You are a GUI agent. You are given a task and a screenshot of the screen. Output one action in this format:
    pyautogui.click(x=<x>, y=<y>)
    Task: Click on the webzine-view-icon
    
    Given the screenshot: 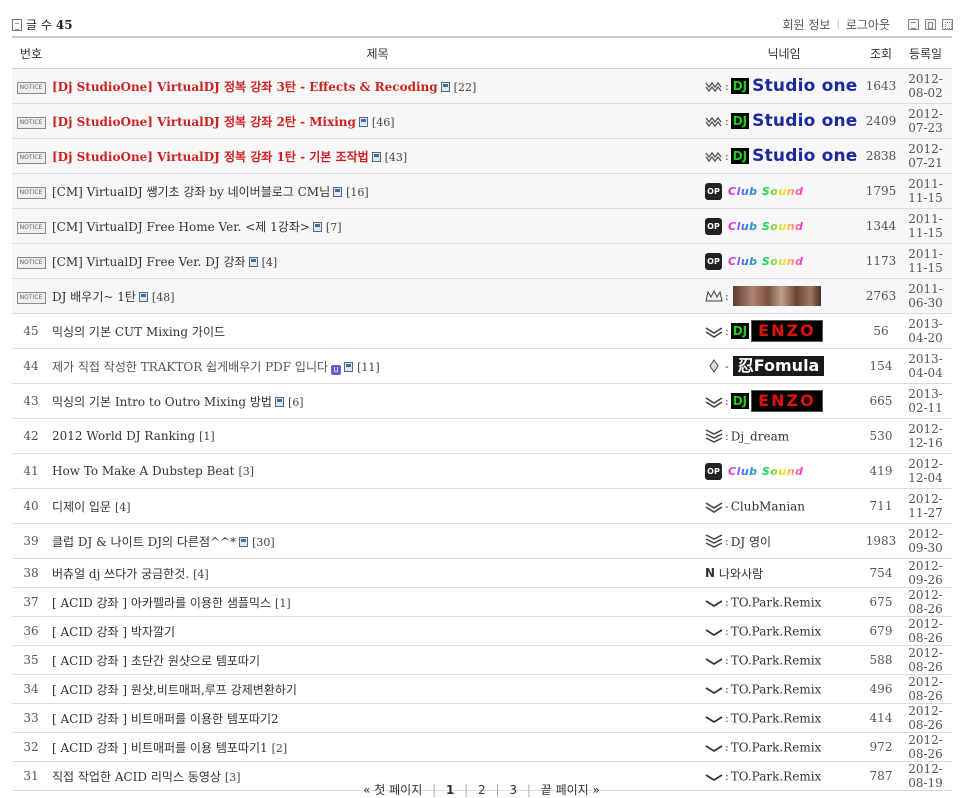 What is the action you would take?
    pyautogui.click(x=930, y=24)
    